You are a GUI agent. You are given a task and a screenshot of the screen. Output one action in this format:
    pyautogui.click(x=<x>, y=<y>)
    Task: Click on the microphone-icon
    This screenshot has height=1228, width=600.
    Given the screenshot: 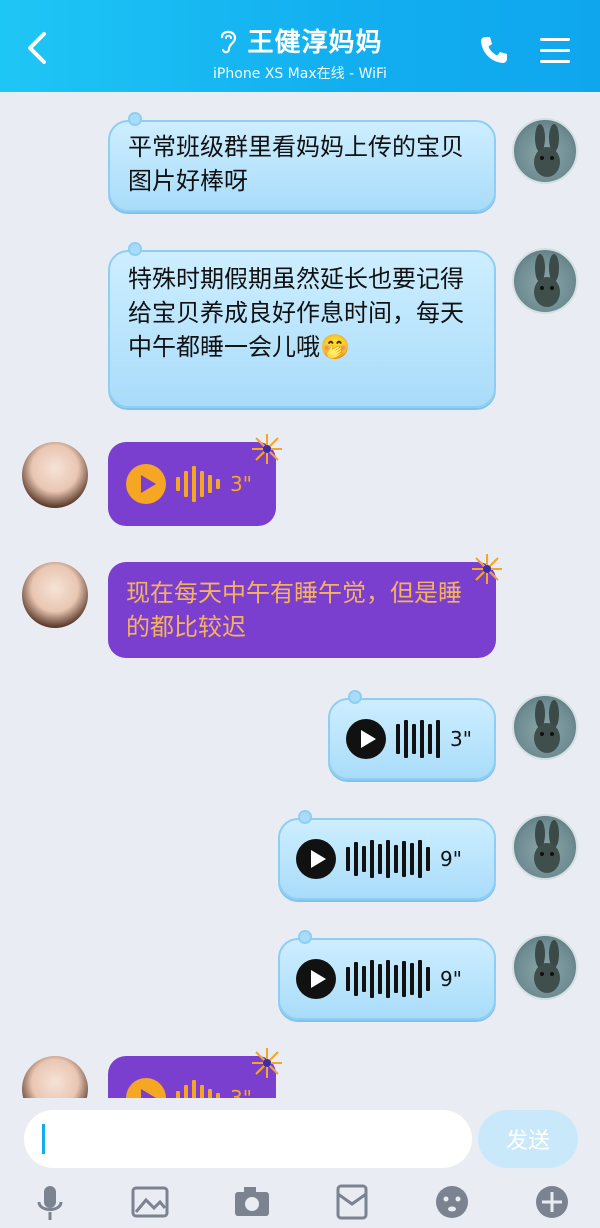 What is the action you would take?
    pyautogui.click(x=50, y=1202)
    